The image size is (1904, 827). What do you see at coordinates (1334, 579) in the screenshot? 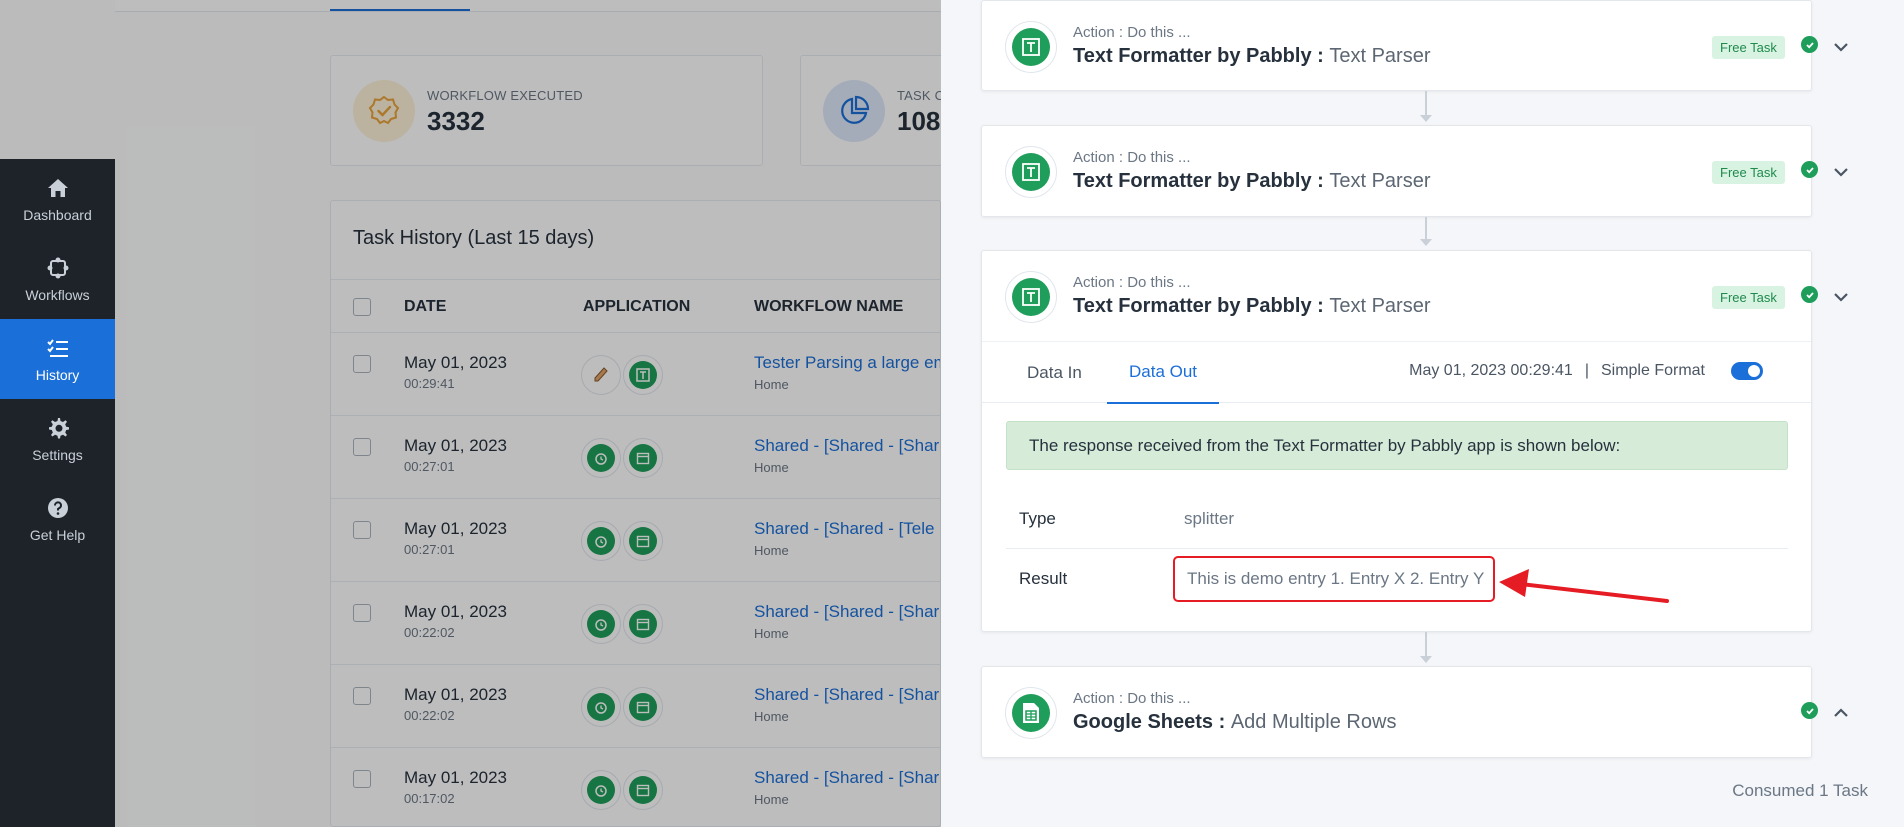
I see `result-value-highlight: This is demo entry 1. Entry X 2. Entry Y` at bounding box center [1334, 579].